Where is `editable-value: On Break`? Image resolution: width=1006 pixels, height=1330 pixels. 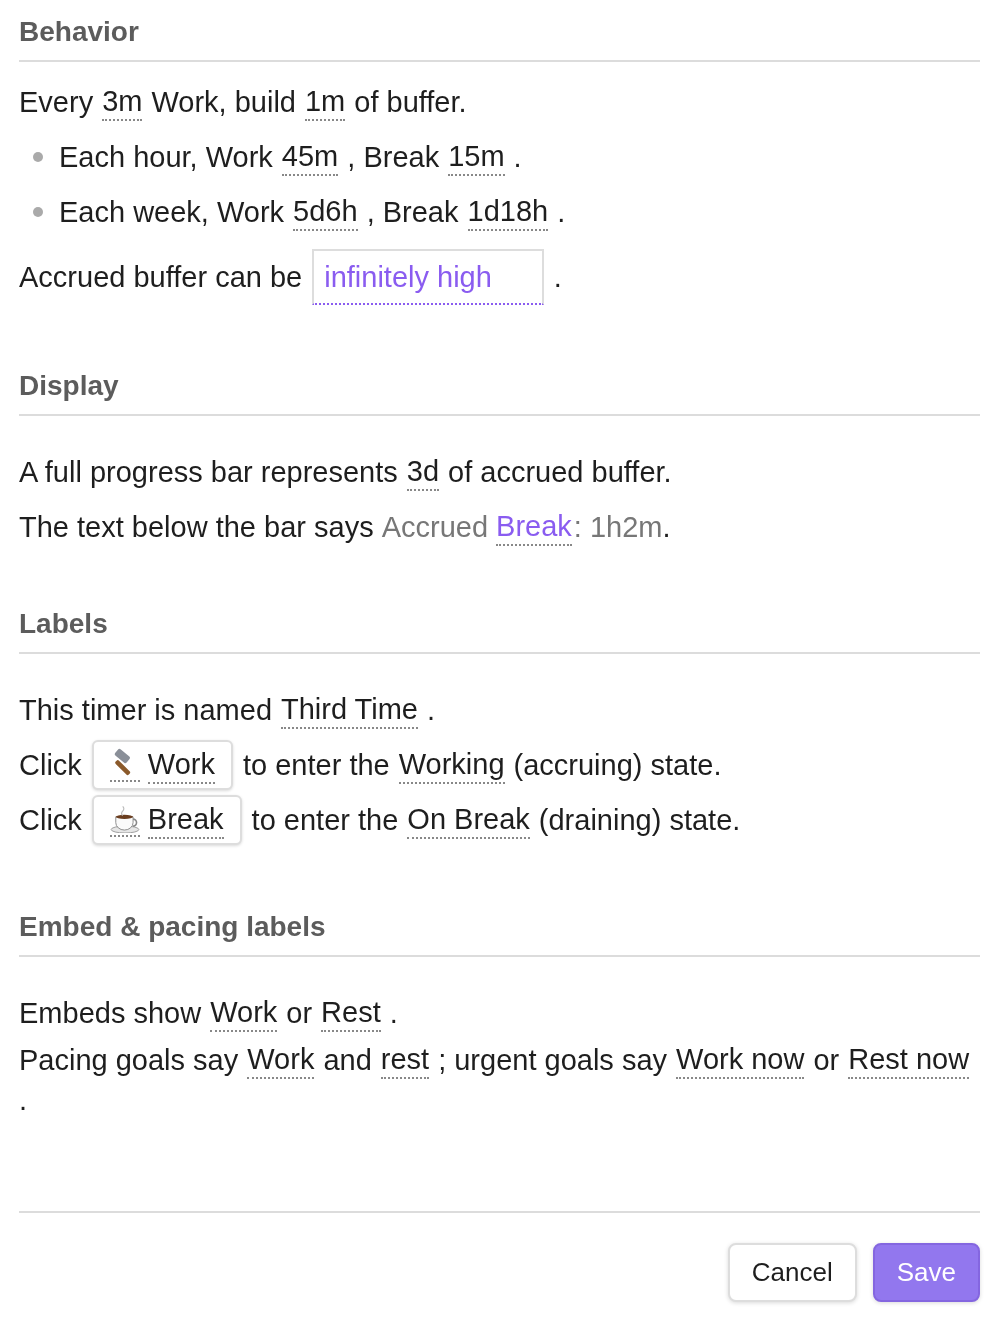
editable-value: On Break is located at coordinates (468, 819).